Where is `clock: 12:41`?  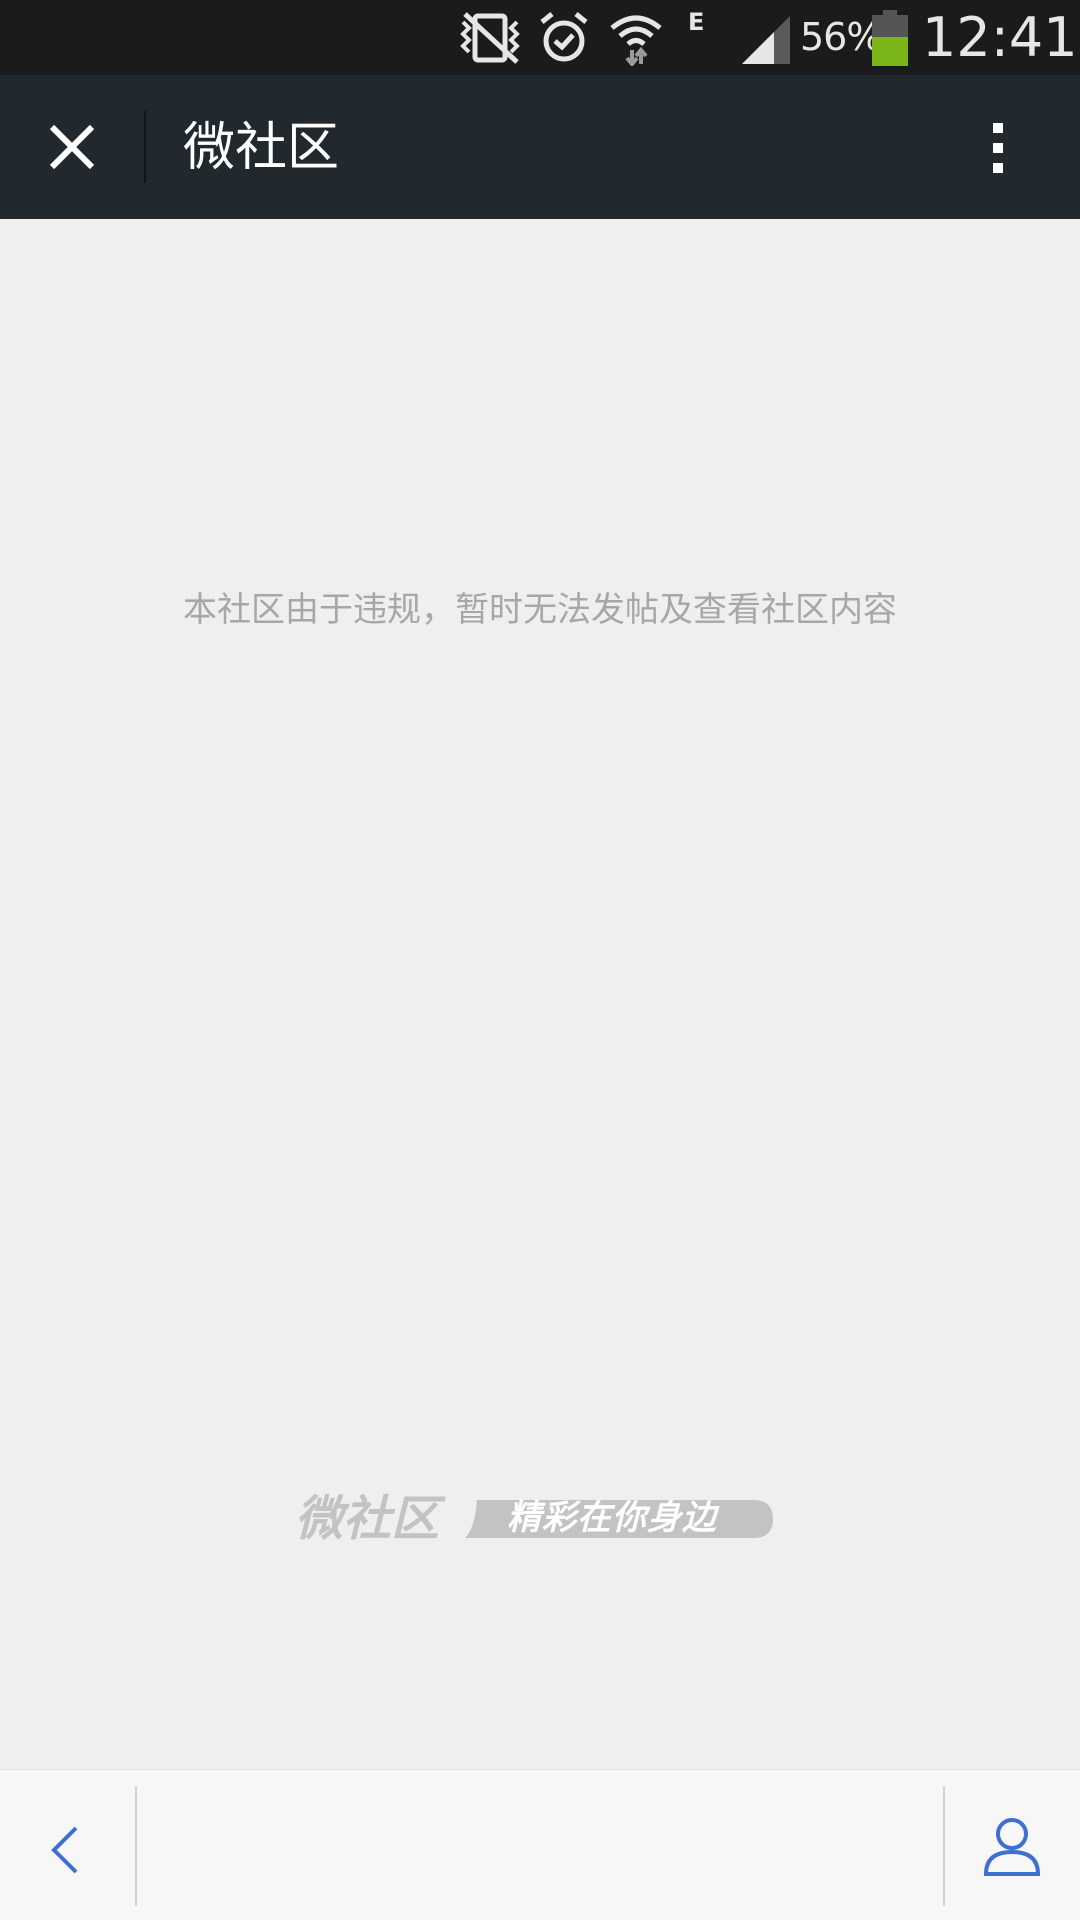 clock: 12:41 is located at coordinates (1000, 37).